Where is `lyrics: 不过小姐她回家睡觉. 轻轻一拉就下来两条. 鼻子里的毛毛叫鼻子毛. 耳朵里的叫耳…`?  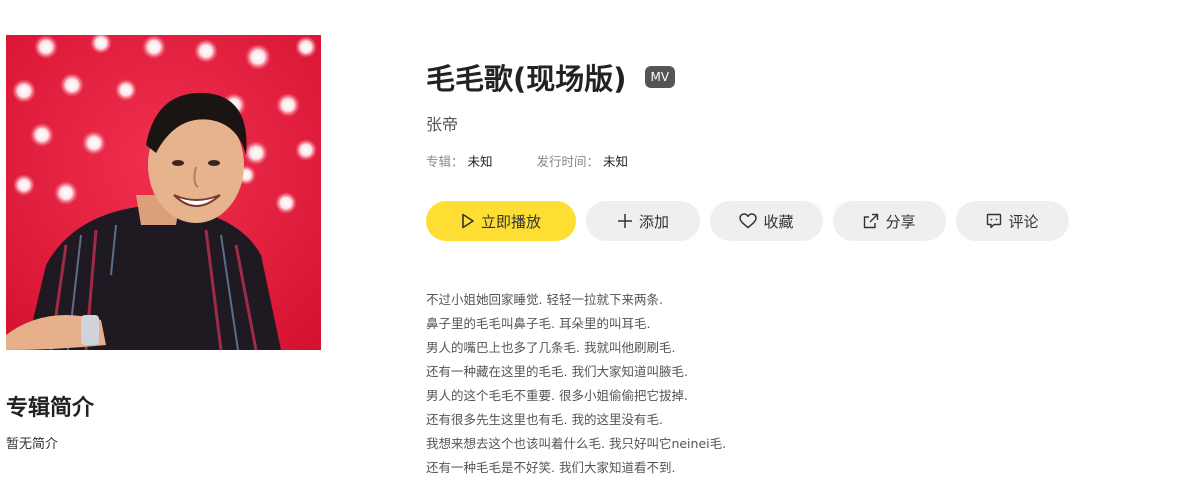
lyrics: 不过小姐她回家睡觉. 轻轻一拉就下来两条. 鼻子里的毛毛叫鼻子毛. 耳朵里的叫耳… is located at coordinates (576, 384).